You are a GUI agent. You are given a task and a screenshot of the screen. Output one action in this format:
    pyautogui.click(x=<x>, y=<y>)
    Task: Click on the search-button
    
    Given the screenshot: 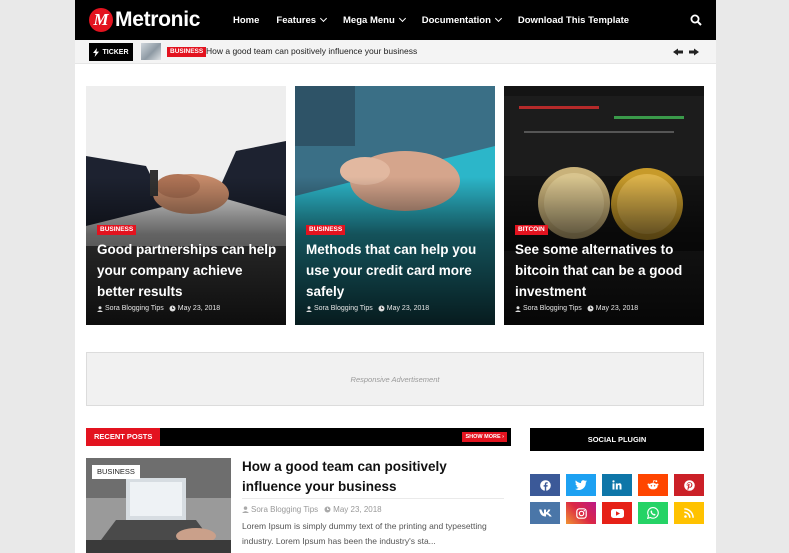 What is the action you would take?
    pyautogui.click(x=696, y=20)
    